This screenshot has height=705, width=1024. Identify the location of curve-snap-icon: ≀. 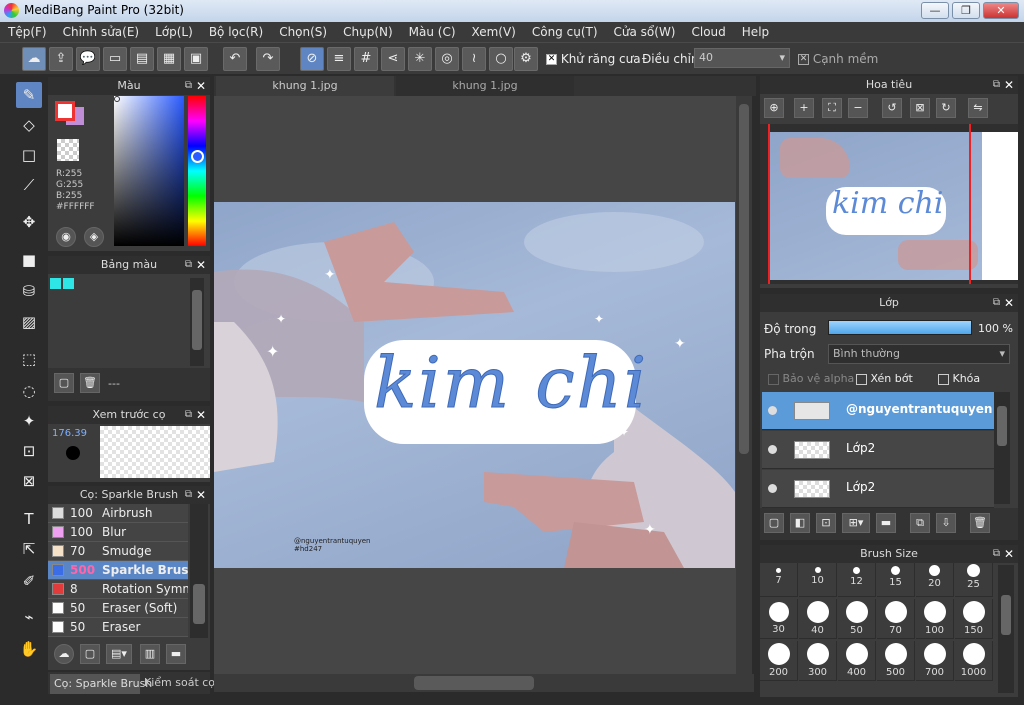
(474, 59).